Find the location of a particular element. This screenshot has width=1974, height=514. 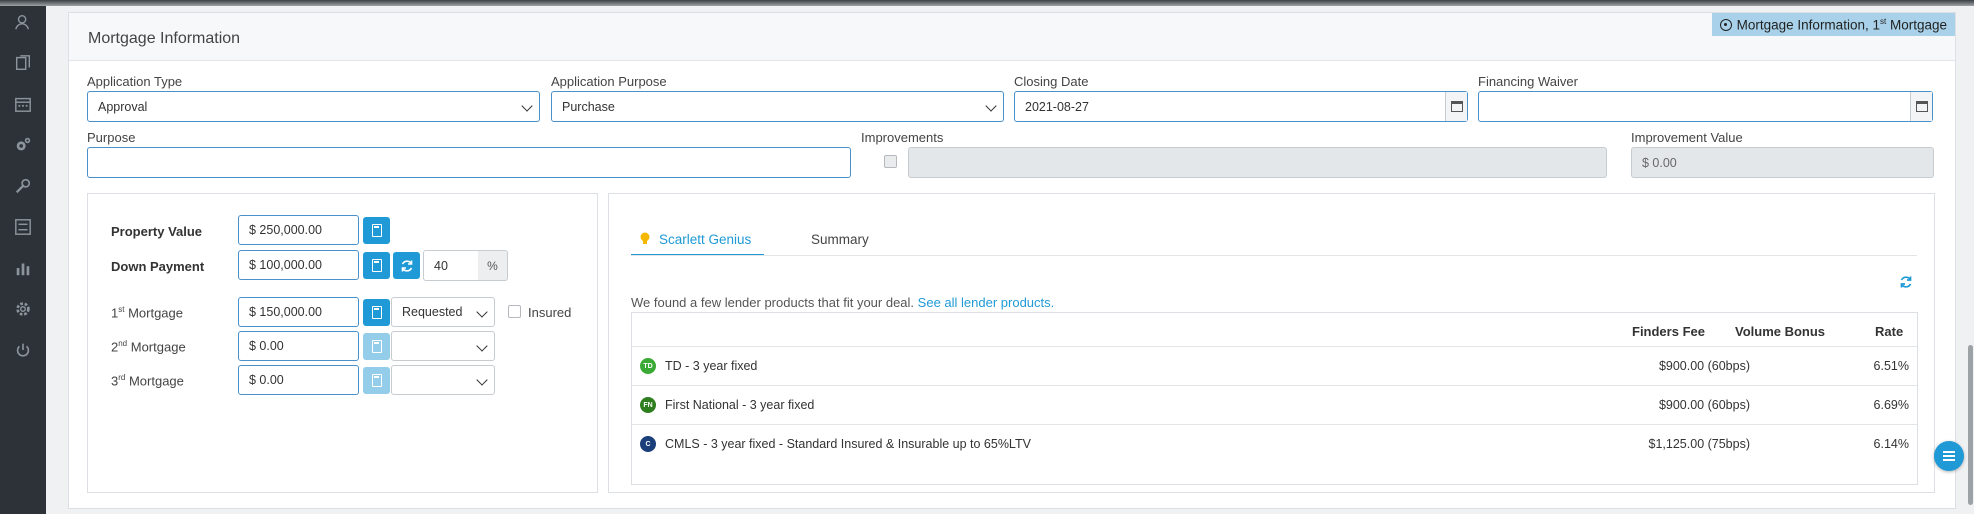

mortgage-1-label: 1st Mortgage is located at coordinates (147, 313).